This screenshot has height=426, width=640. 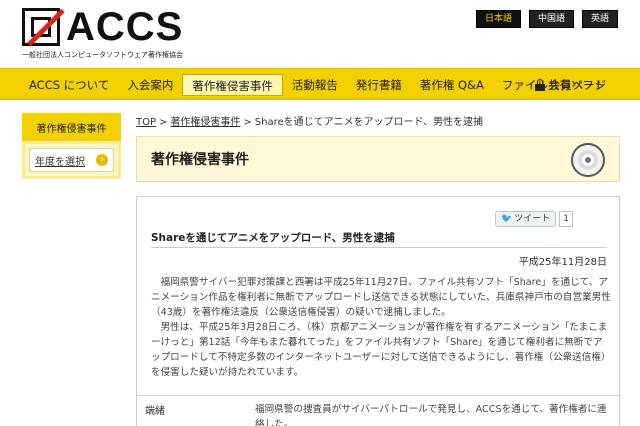 I want to click on nav-about: ACCS について, so click(x=69, y=85).